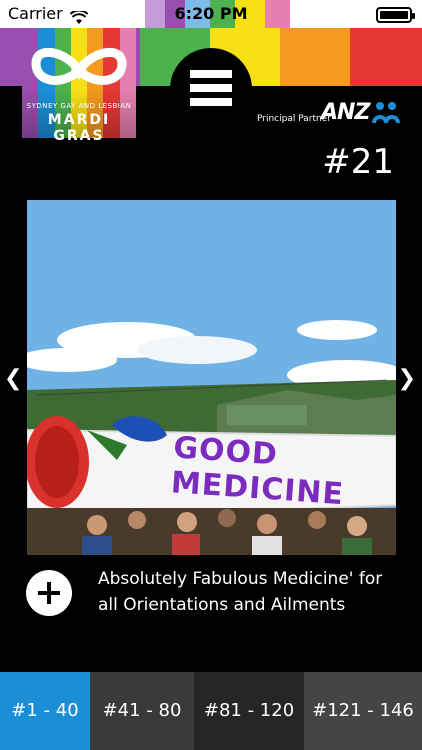  I want to click on logo-subtitle: SYDNEY GAY AND LESBIAN, so click(79, 106).